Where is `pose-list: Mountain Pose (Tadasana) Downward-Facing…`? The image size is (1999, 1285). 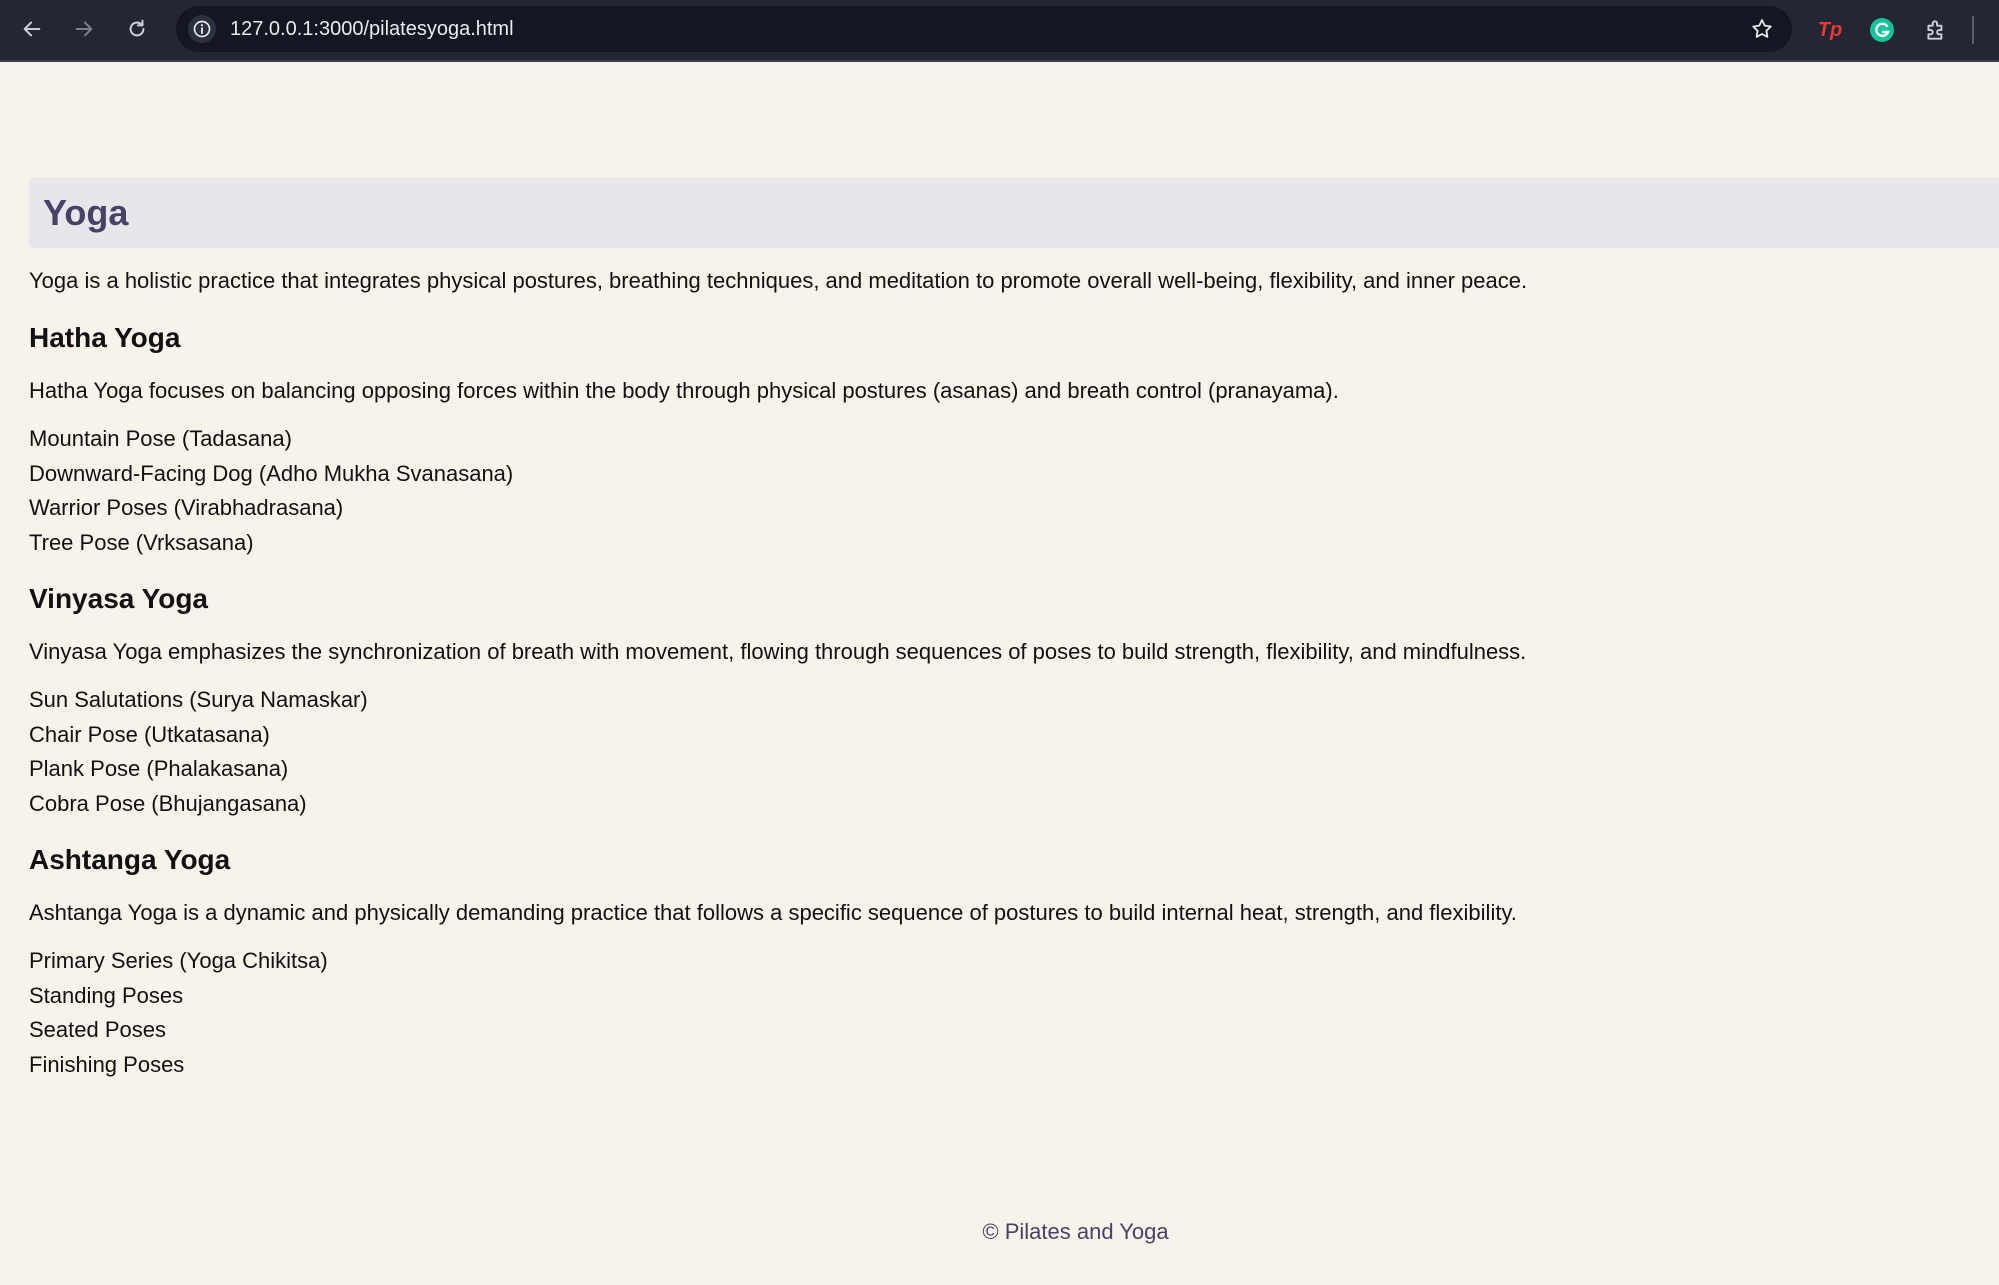 pose-list: Mountain Pose (Tadasana) Downward-Facing… is located at coordinates (979, 491).